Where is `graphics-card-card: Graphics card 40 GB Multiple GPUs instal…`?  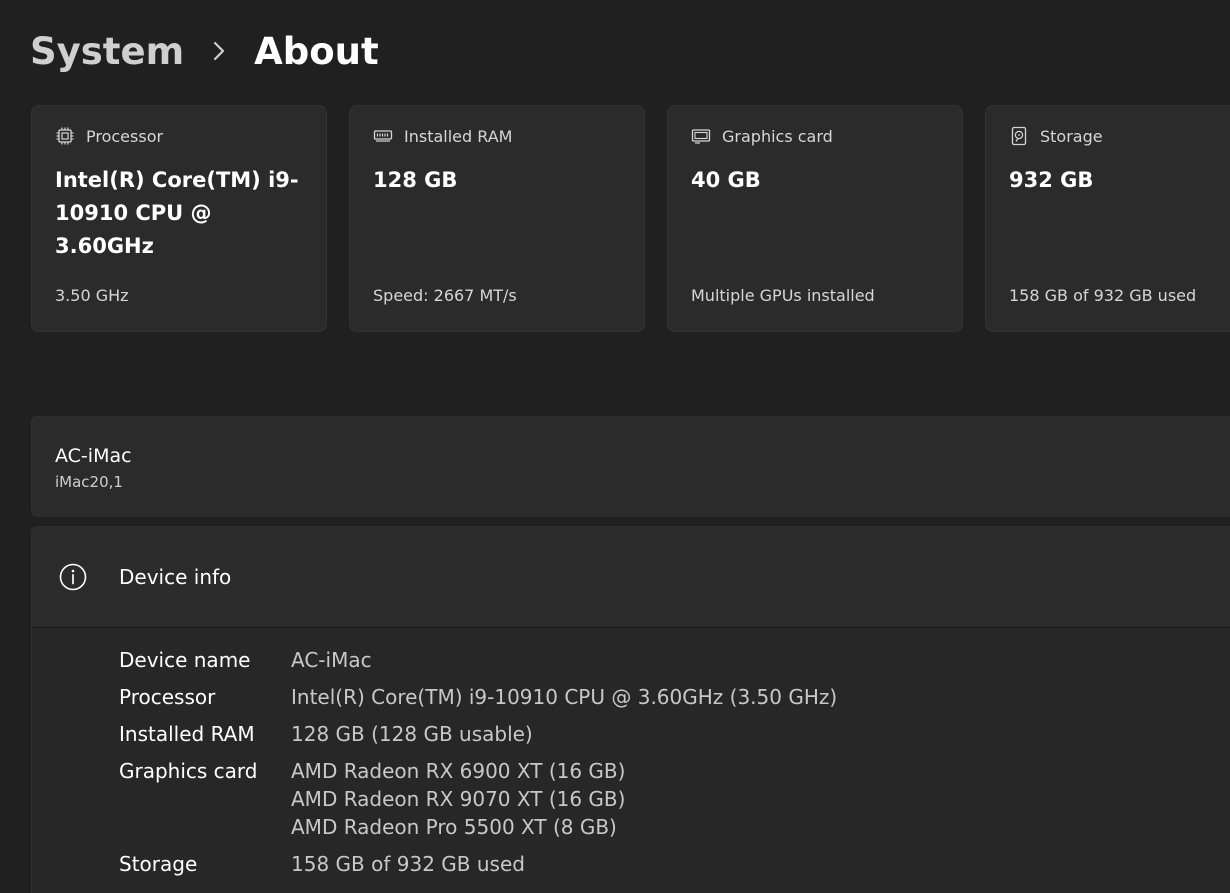
graphics-card-card: Graphics card 40 GB Multiple GPUs instal… is located at coordinates (815, 218).